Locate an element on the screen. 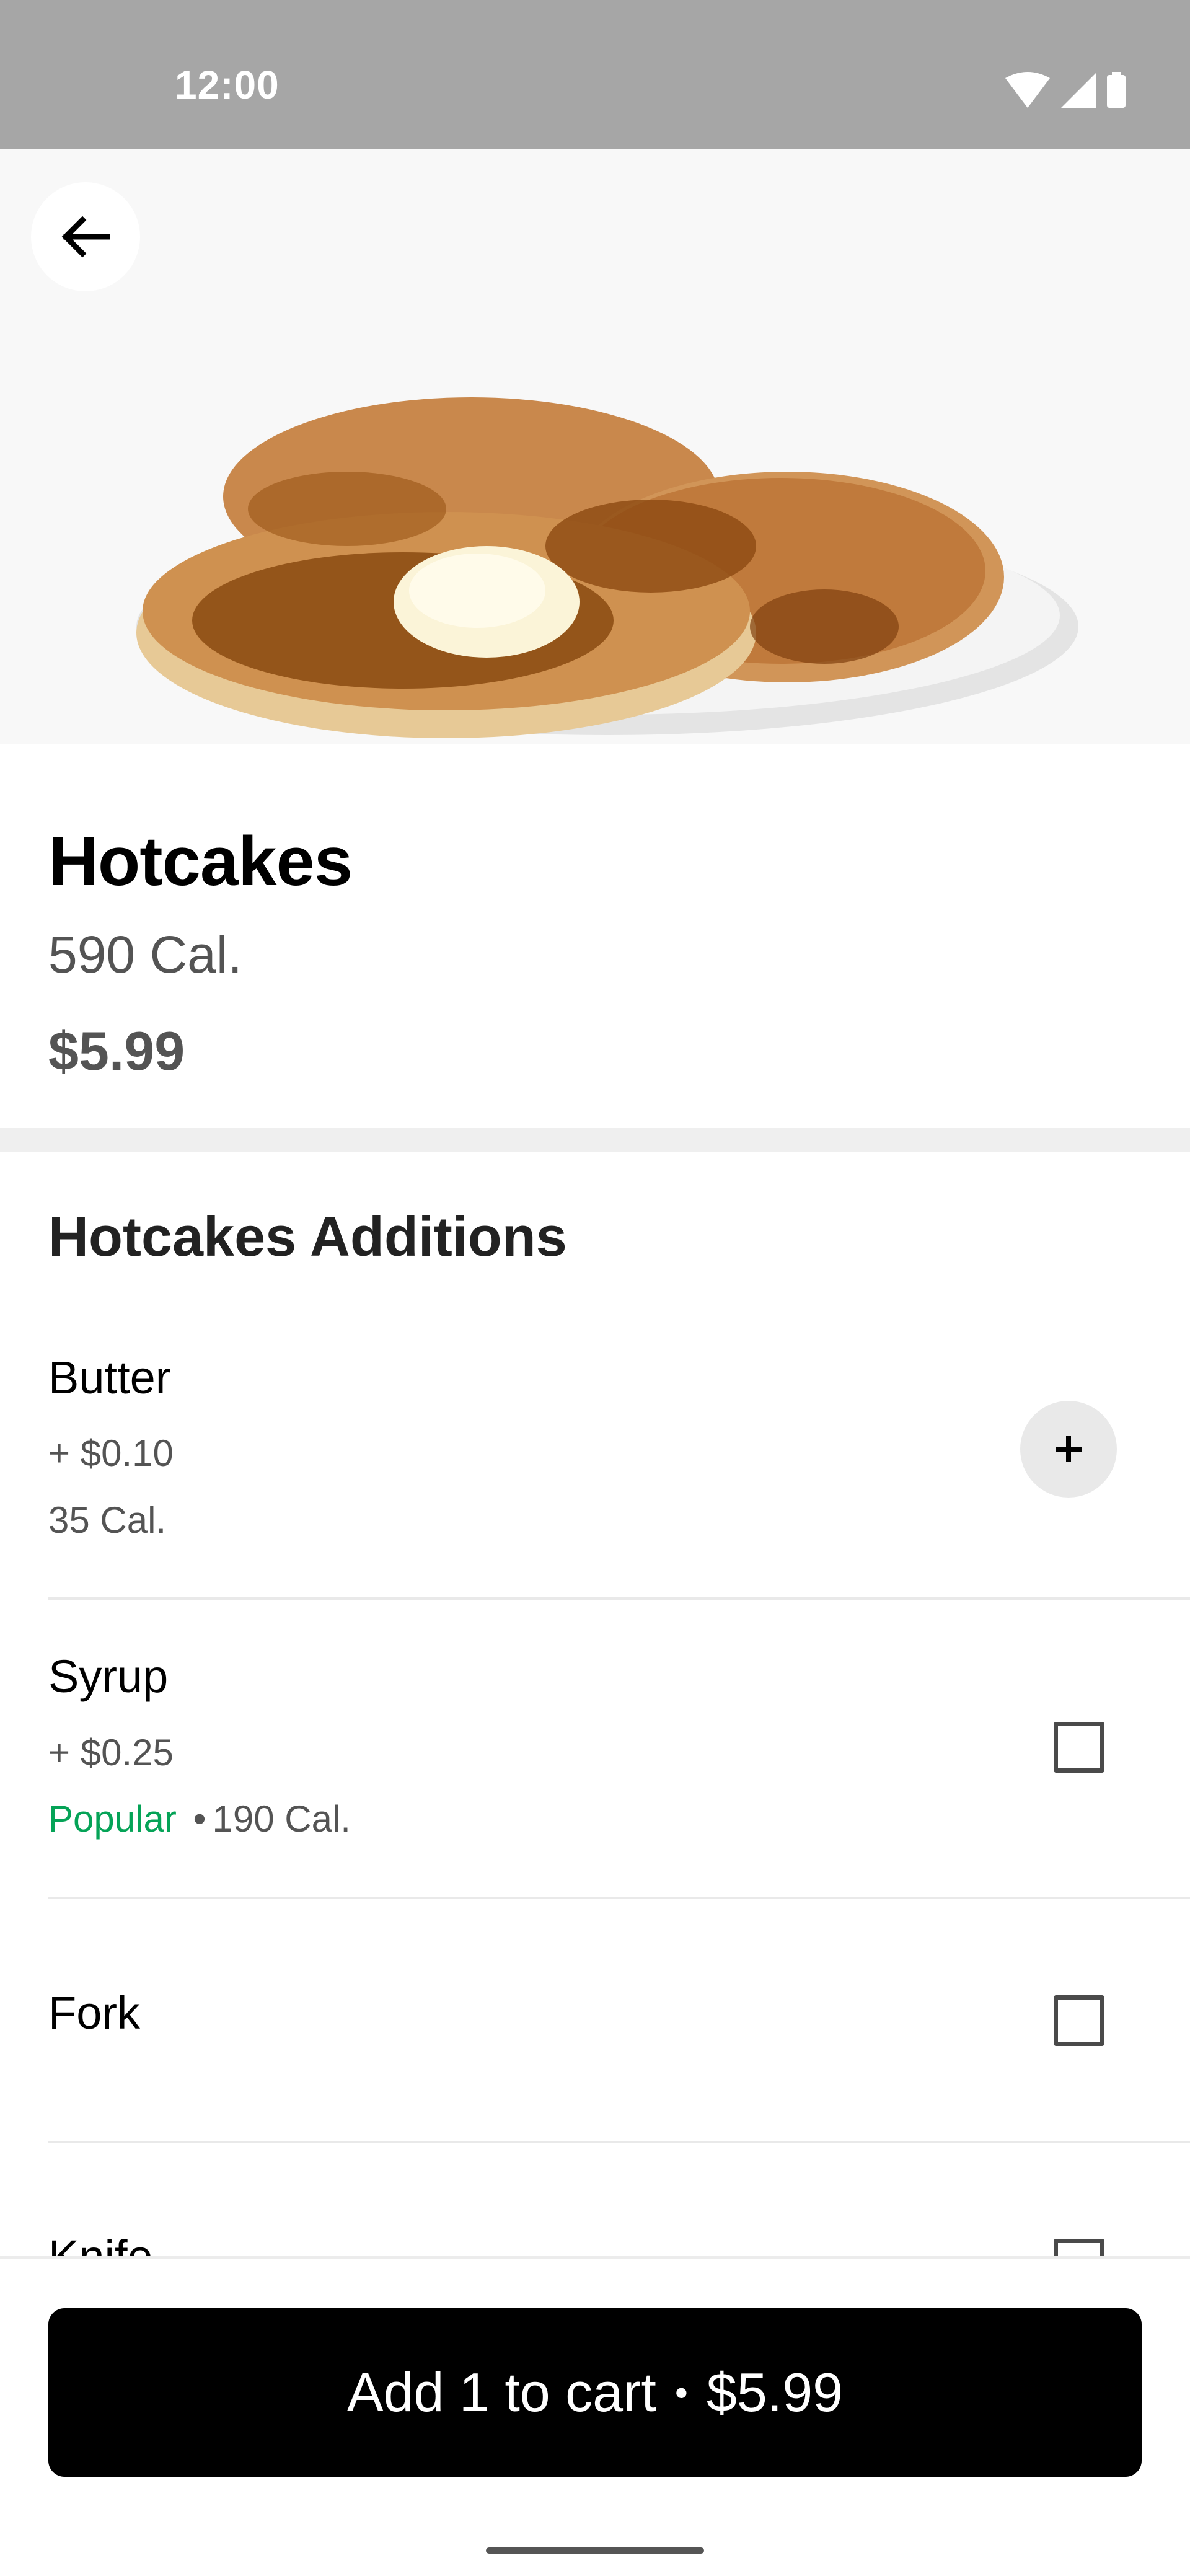 This screenshot has height=2576, width=1190. plus-icon is located at coordinates (1069, 1449).